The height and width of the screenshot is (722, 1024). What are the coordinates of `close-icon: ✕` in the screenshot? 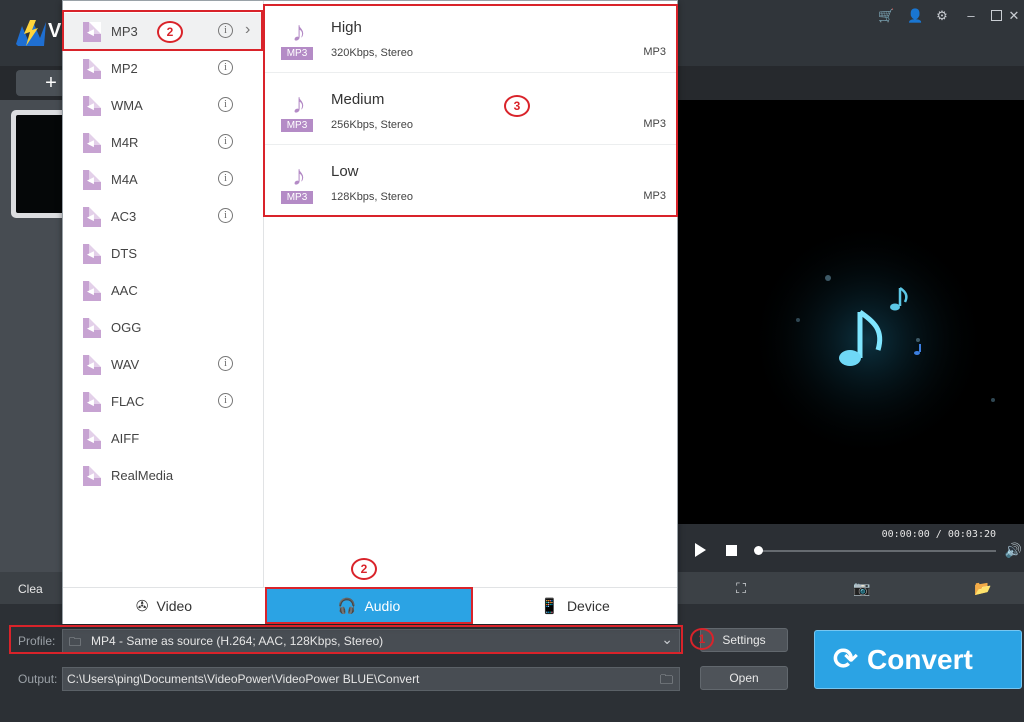 It's located at (1014, 16).